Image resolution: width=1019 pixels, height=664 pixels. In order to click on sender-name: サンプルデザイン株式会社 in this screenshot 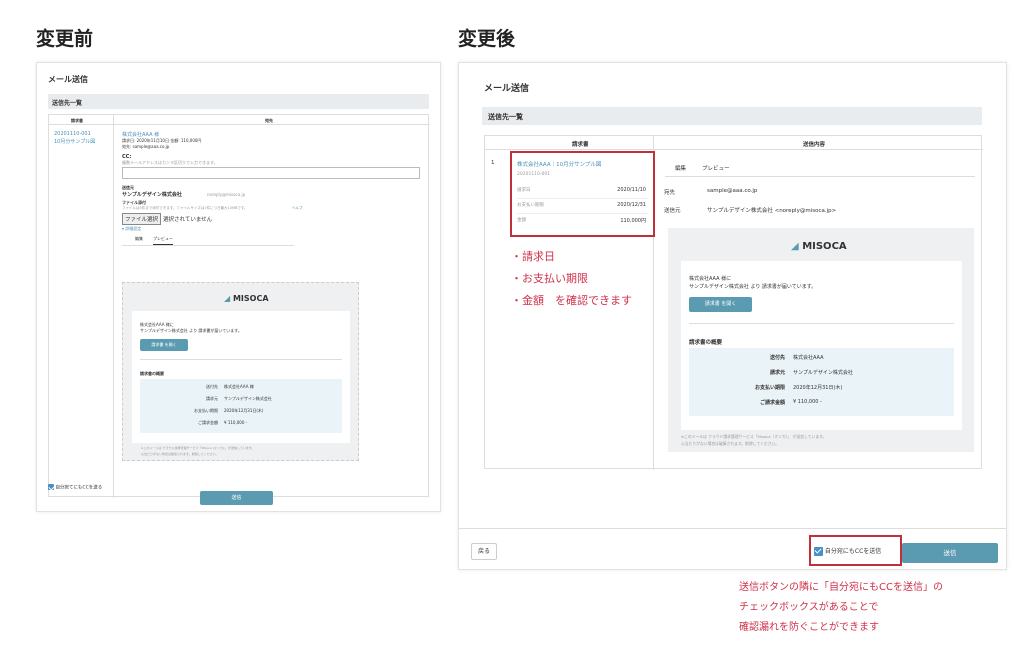, I will do `click(152, 195)`.